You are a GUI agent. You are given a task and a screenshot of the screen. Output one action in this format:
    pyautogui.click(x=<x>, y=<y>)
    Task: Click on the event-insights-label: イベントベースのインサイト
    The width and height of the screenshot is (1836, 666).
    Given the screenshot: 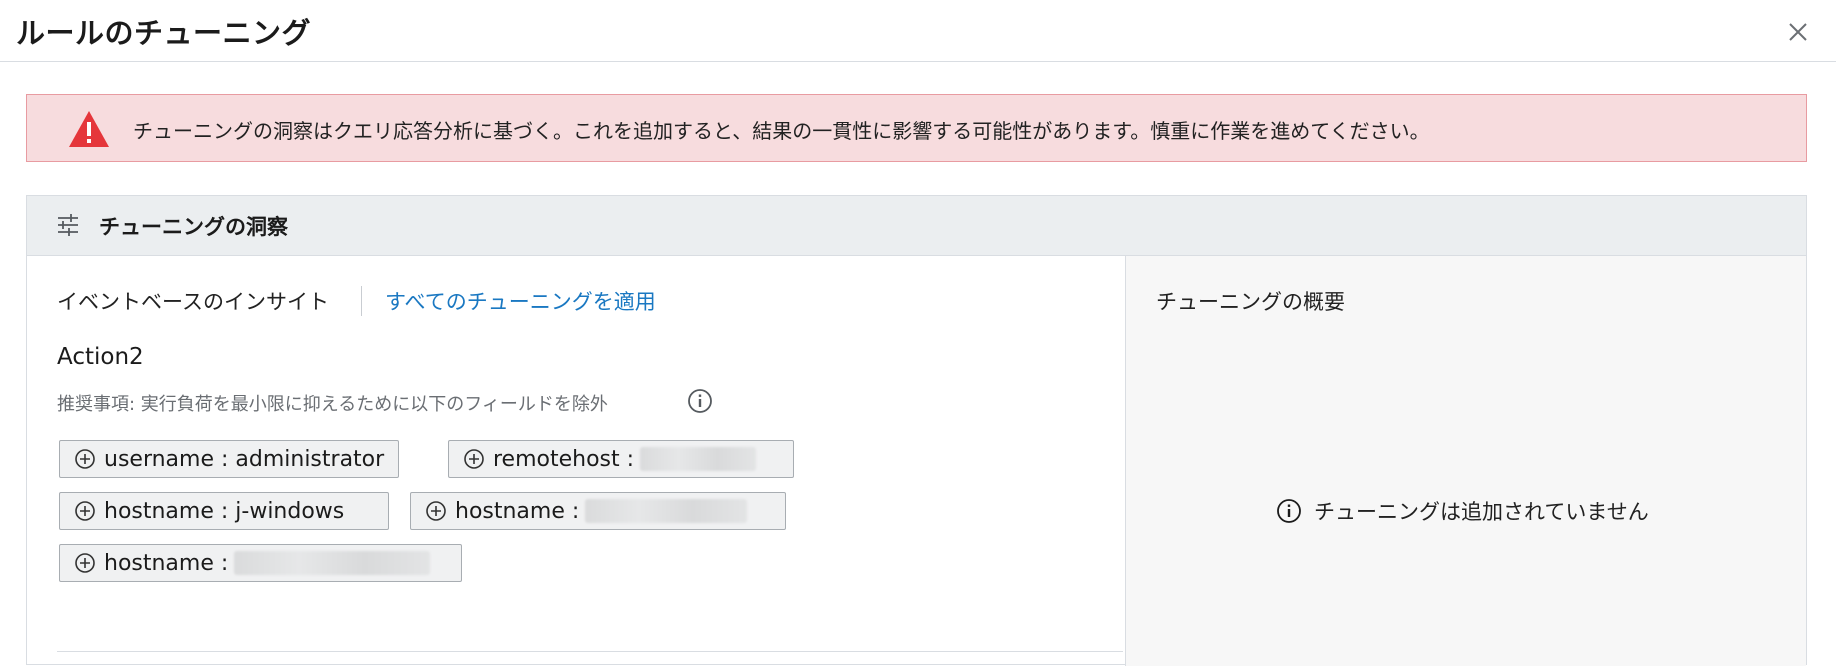 What is the action you would take?
    pyautogui.click(x=193, y=302)
    